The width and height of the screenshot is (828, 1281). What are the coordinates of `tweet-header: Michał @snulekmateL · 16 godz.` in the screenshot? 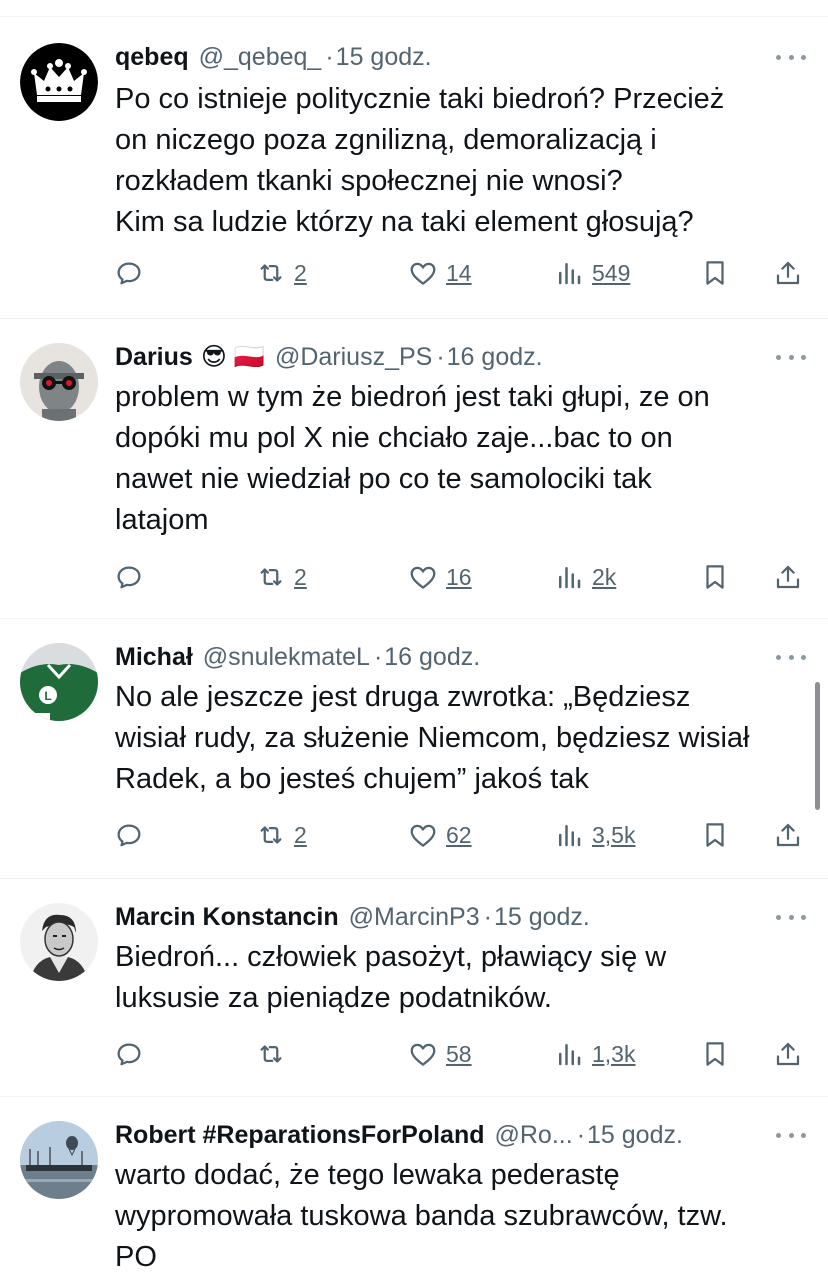 It's located at (441, 657).